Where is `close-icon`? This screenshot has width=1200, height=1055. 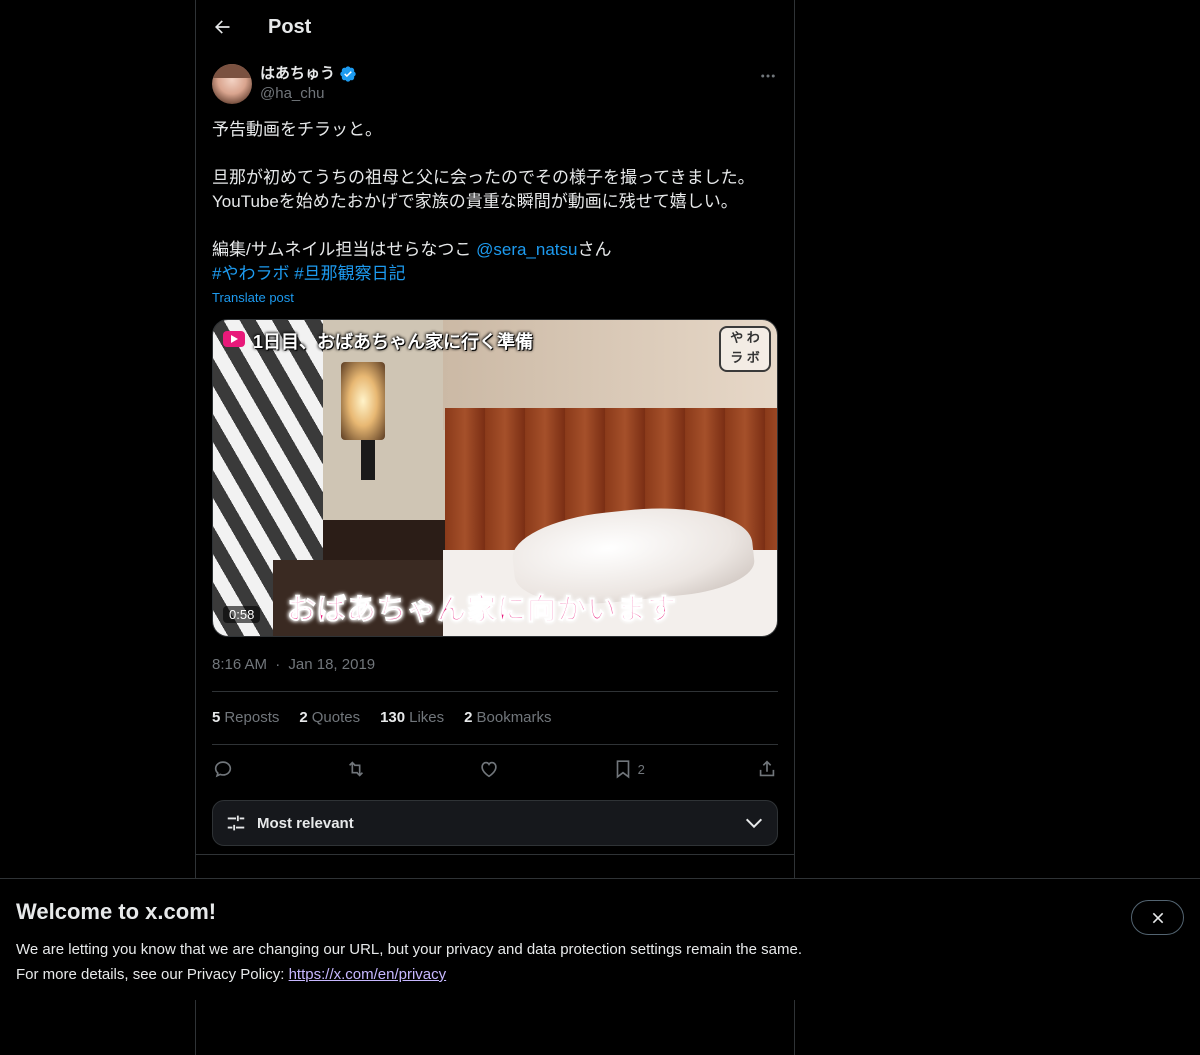
close-icon is located at coordinates (1157, 917).